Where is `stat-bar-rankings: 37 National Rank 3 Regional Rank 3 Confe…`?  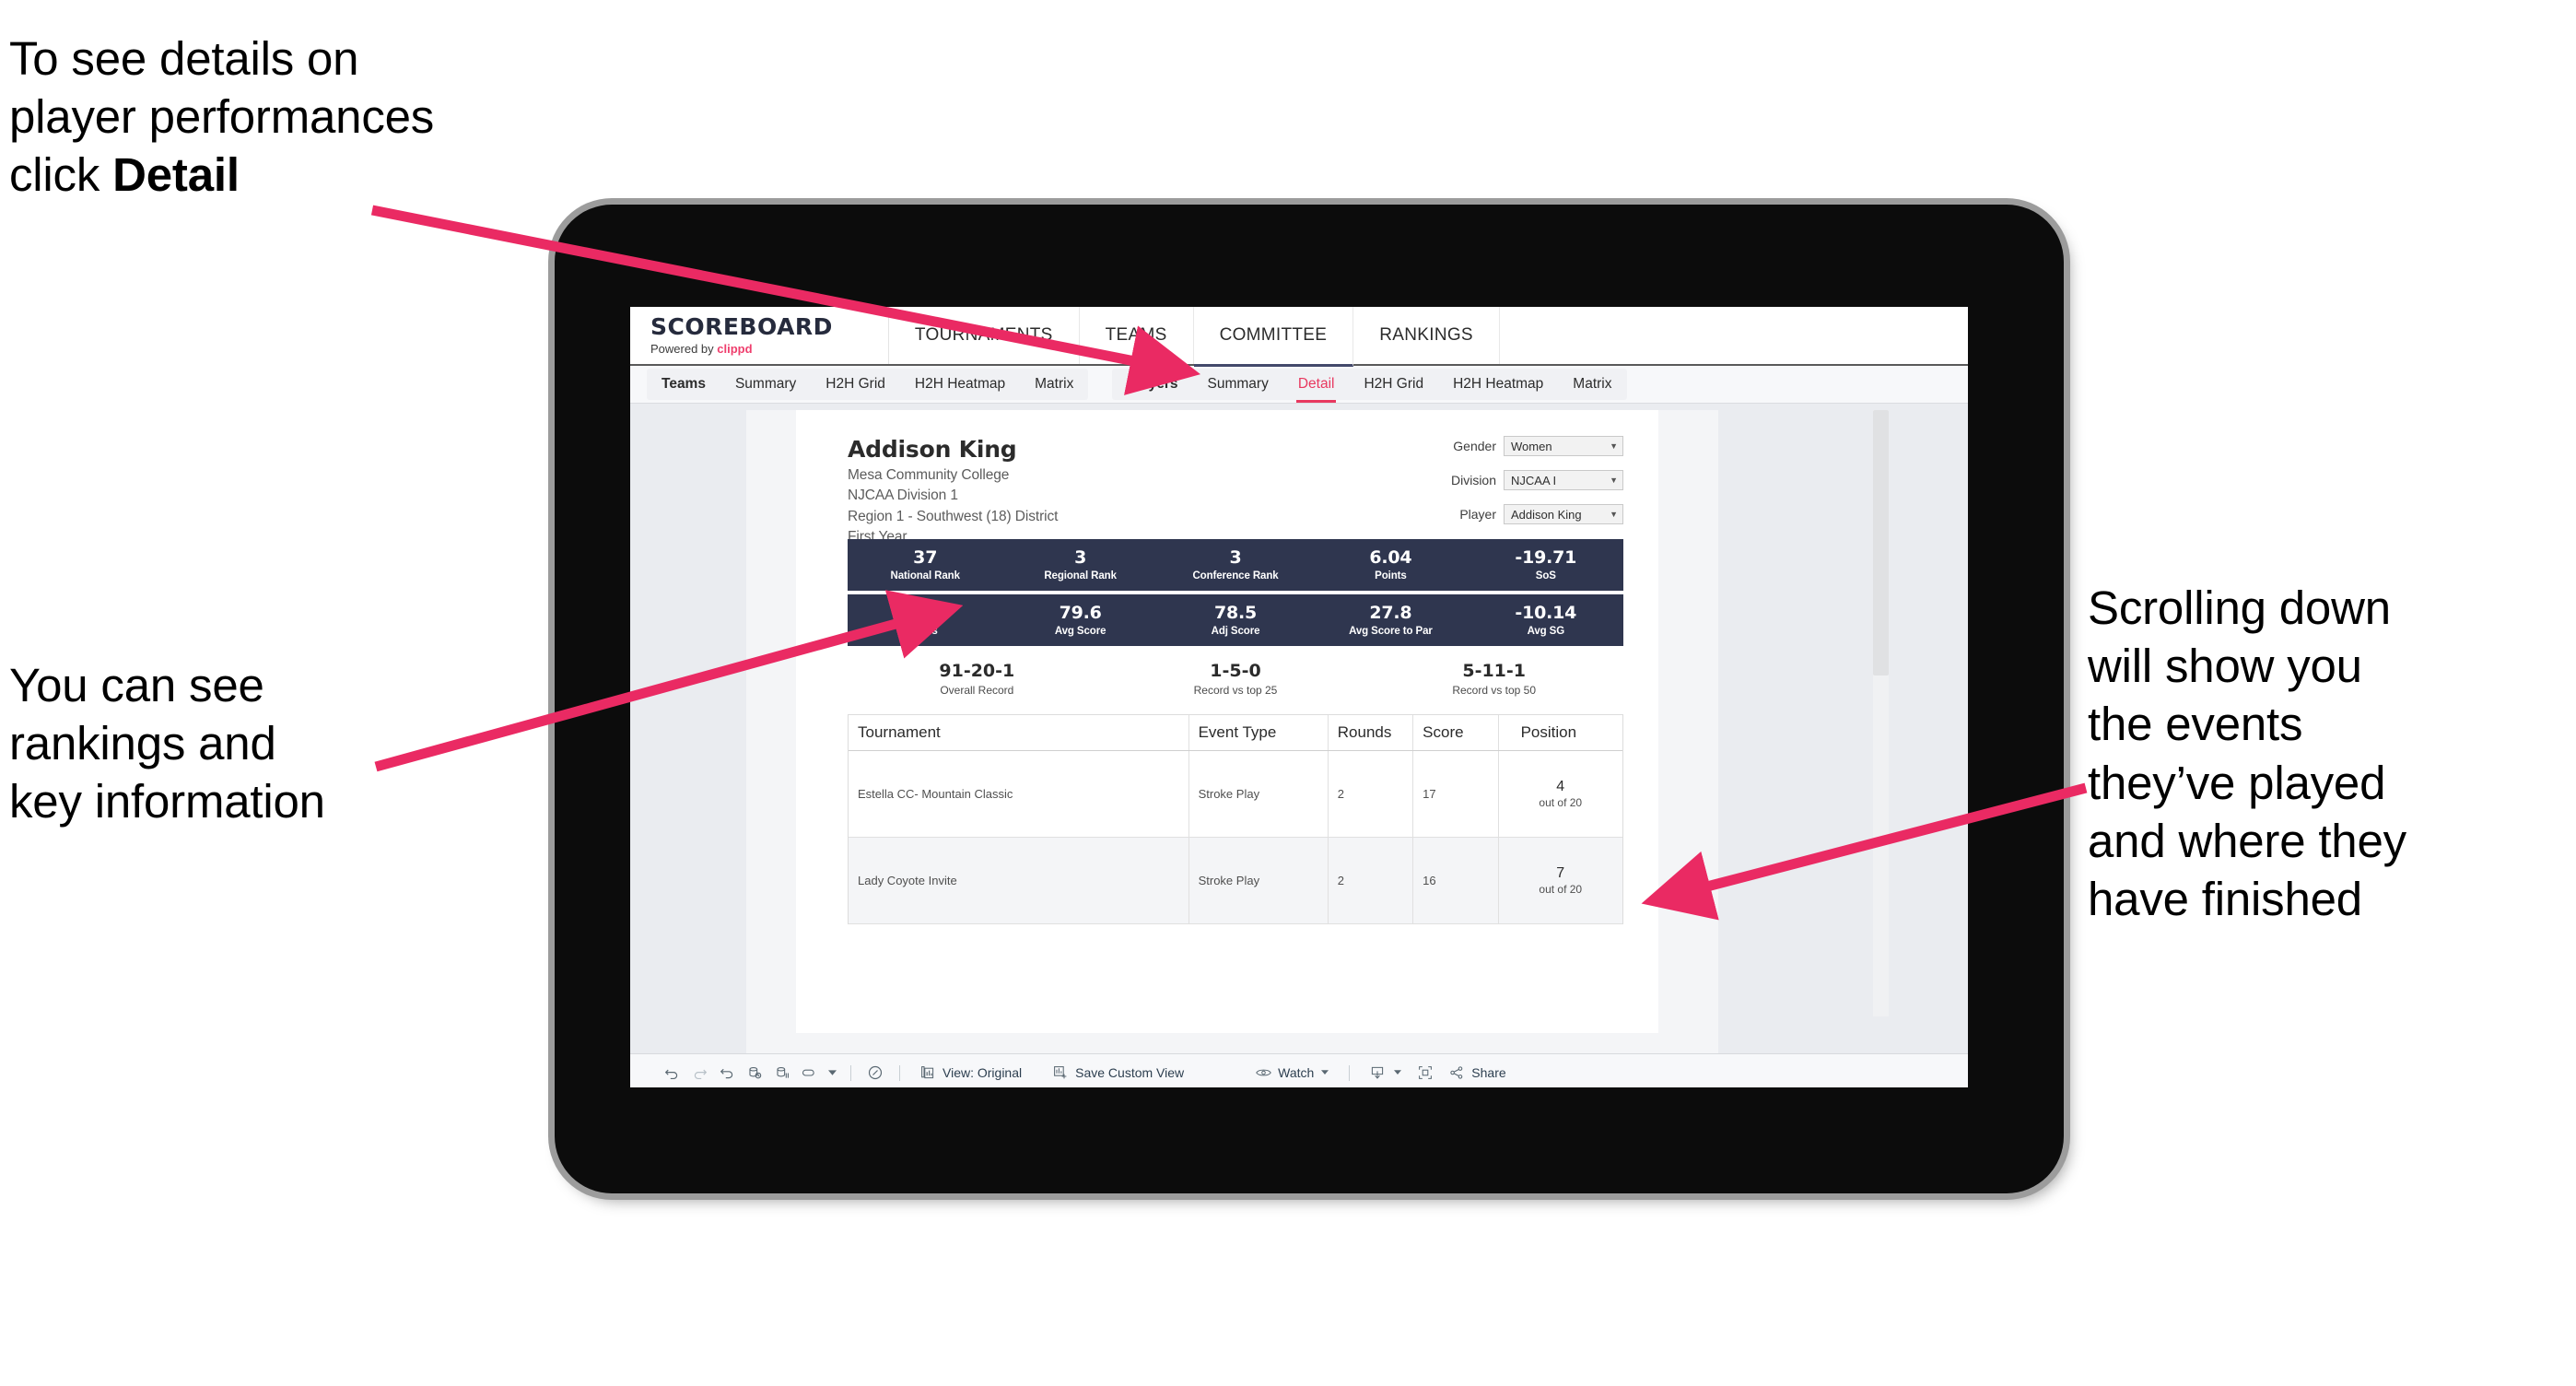
stat-bar-rankings: 37 National Rank 3 Regional Rank 3 Confe… is located at coordinates (1235, 565).